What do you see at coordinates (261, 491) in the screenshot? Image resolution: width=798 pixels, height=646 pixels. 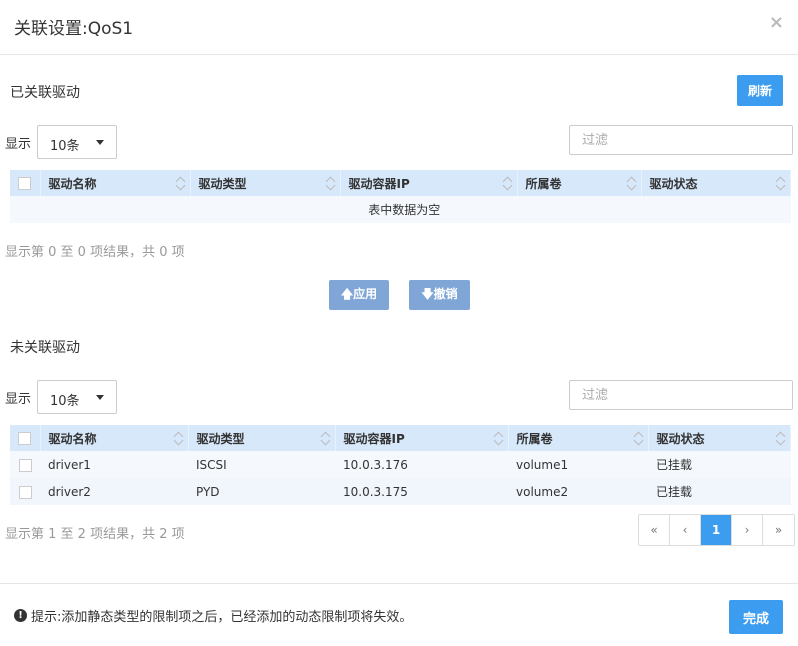 I see `cell-type: PYD` at bounding box center [261, 491].